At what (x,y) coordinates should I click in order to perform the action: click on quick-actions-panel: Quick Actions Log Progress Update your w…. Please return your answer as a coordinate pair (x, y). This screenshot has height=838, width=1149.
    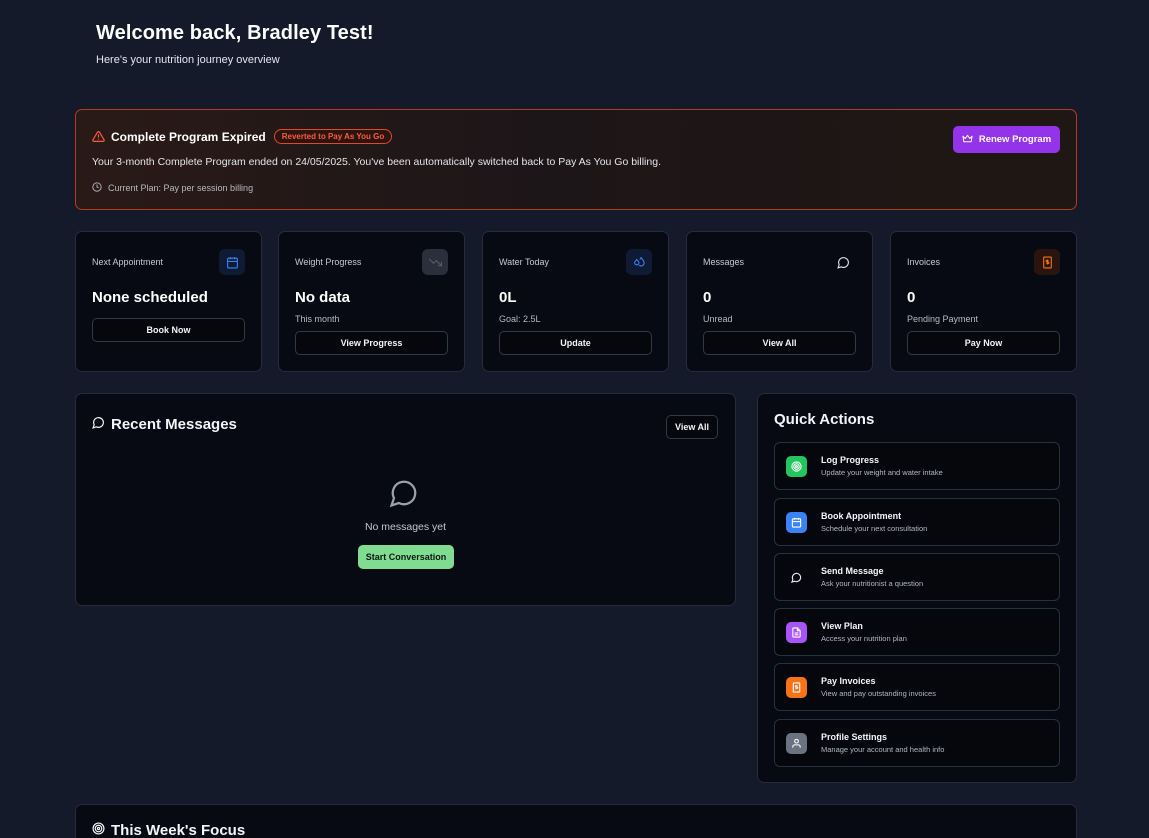
    Looking at the image, I should click on (917, 588).